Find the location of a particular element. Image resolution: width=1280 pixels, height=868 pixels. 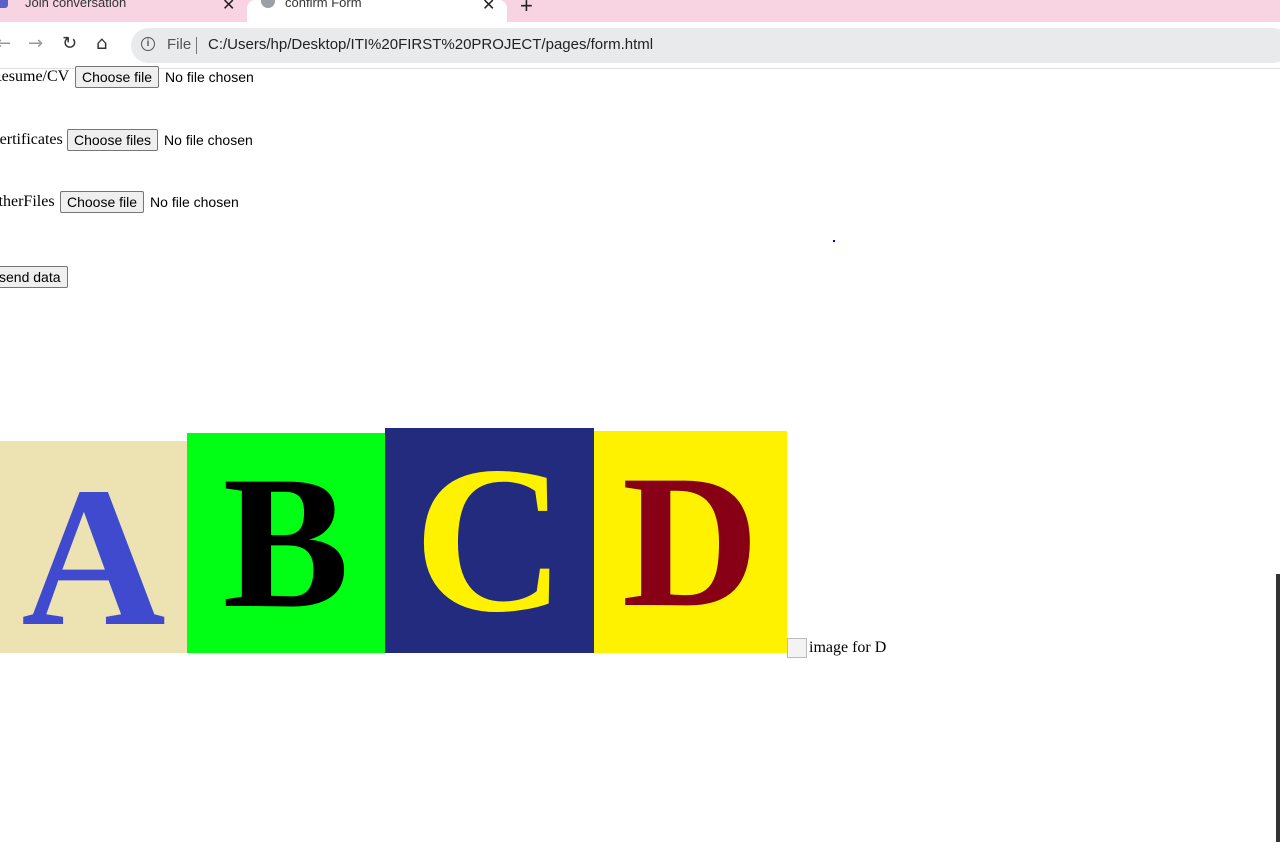

url-scheme: File is located at coordinates (179, 44).